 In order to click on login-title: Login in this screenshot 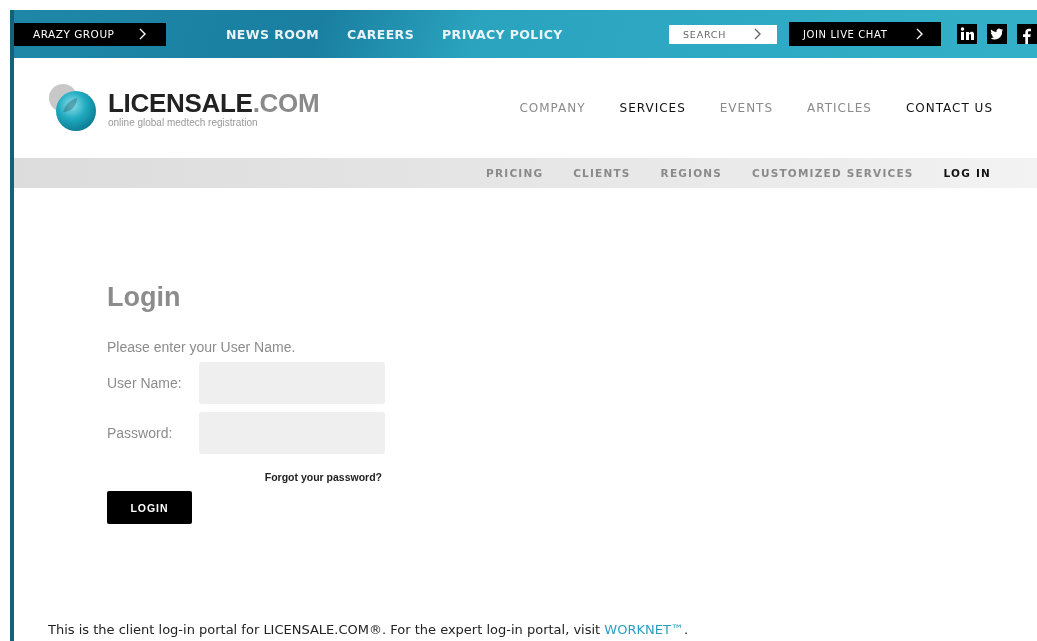, I will do `click(144, 297)`.